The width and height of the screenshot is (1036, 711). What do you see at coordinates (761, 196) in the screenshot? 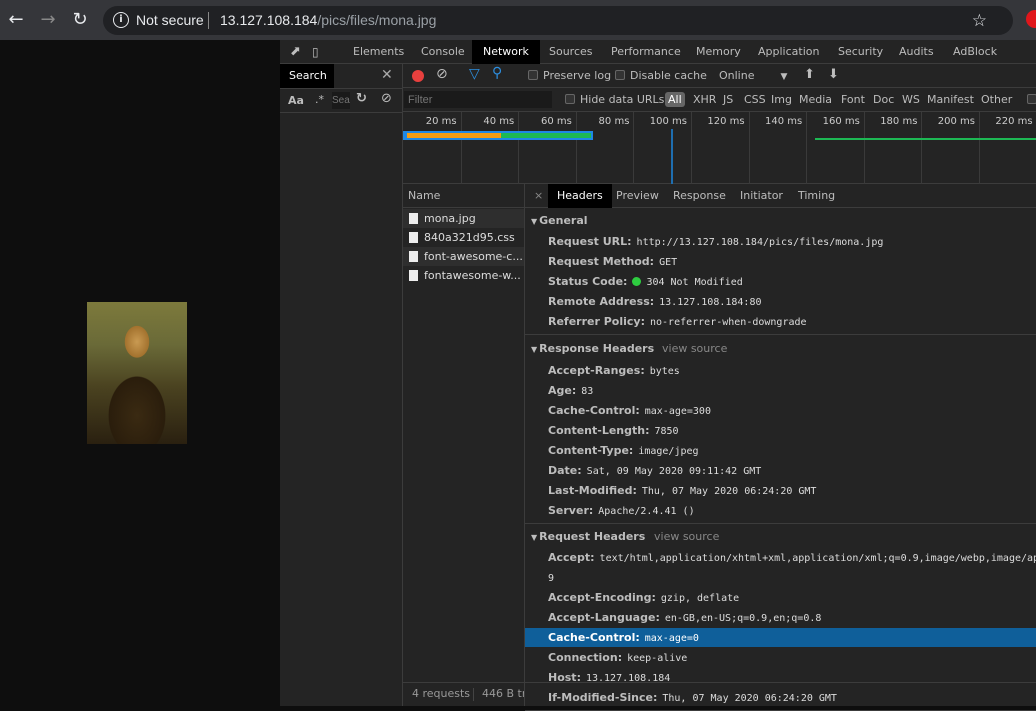
I see `tab-initiator: Initiator` at bounding box center [761, 196].